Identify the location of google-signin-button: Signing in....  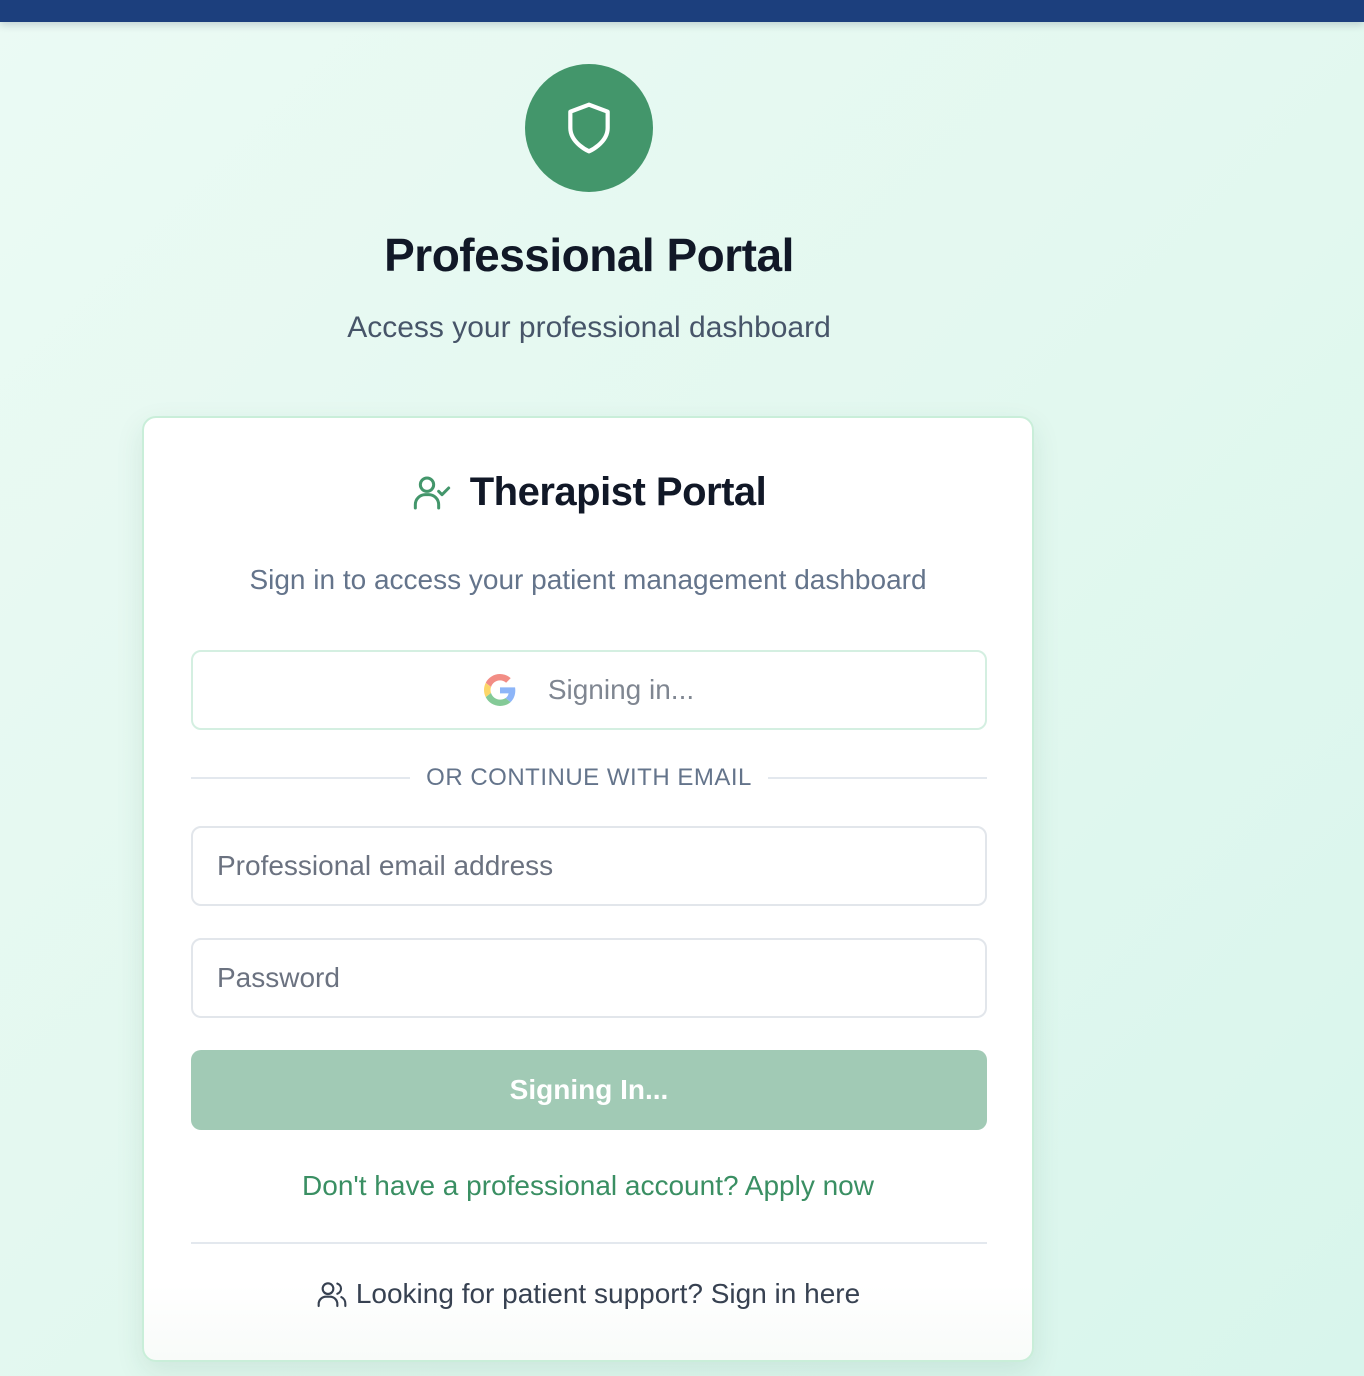
(589, 690).